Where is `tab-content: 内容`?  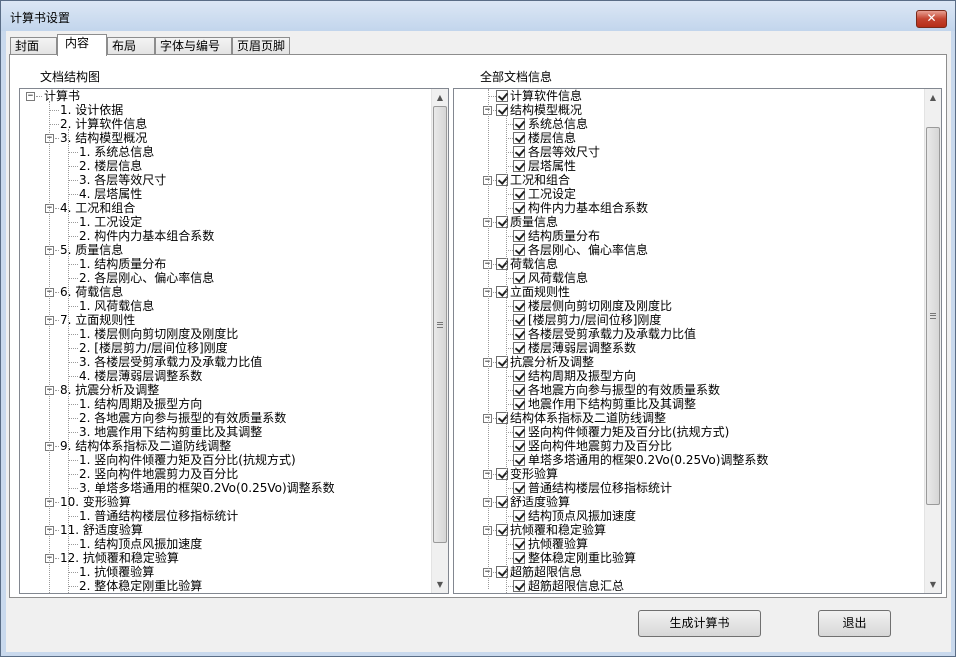
tab-content: 内容 is located at coordinates (82, 45).